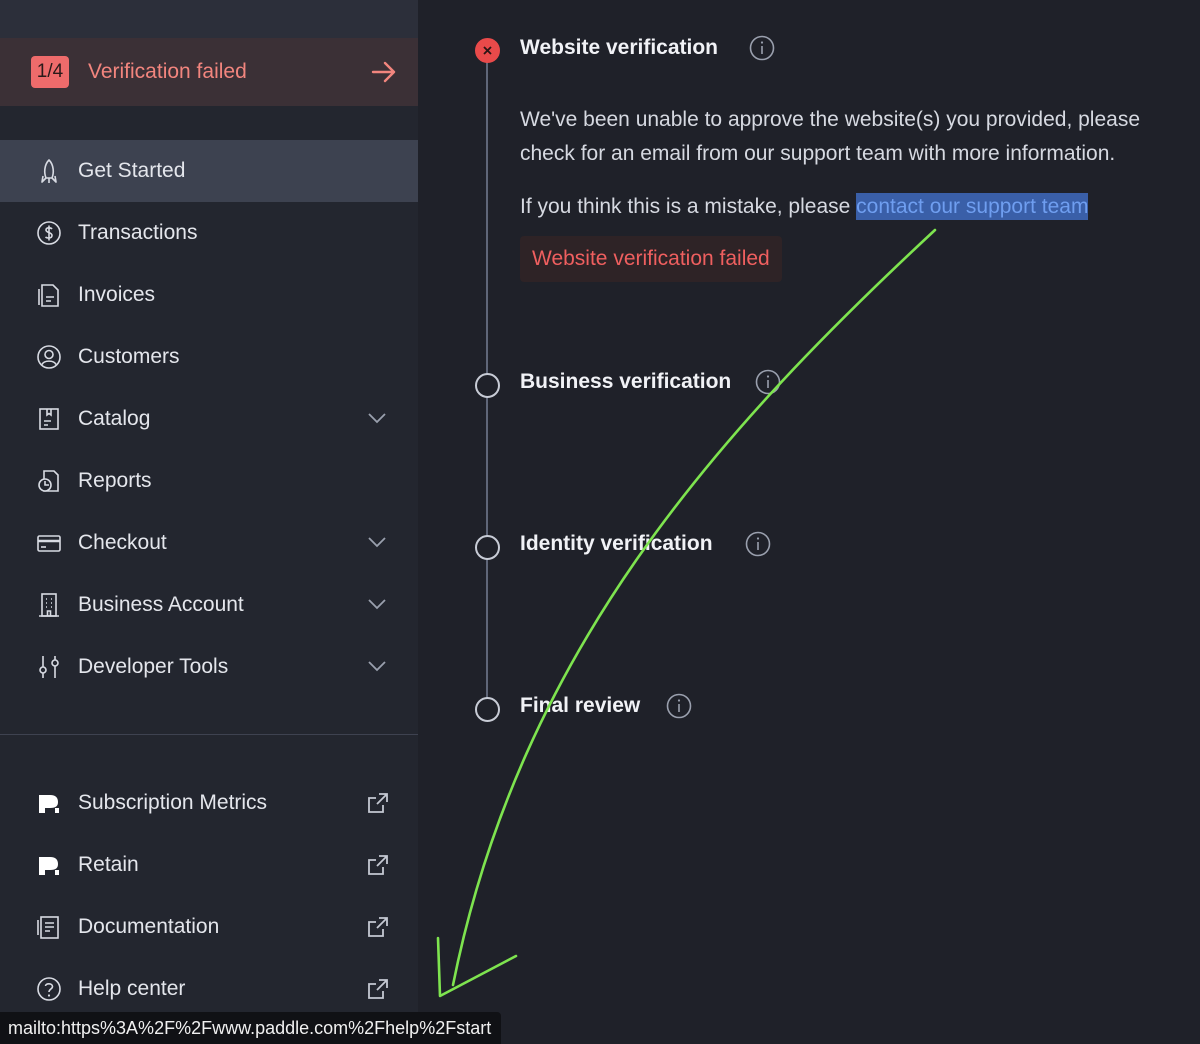 This screenshot has width=1200, height=1044. Describe the element at coordinates (209, 233) in the screenshot. I see `sidebar-item-transactions: Transactions` at that location.